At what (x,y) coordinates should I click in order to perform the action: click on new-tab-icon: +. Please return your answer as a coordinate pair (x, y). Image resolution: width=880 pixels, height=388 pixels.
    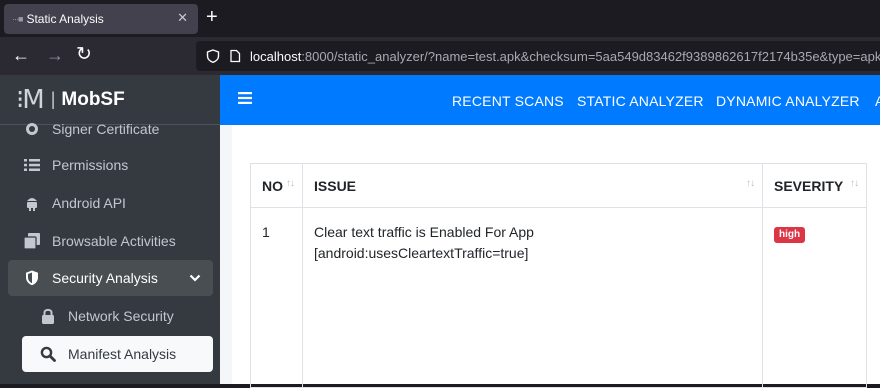
    Looking at the image, I should click on (212, 17).